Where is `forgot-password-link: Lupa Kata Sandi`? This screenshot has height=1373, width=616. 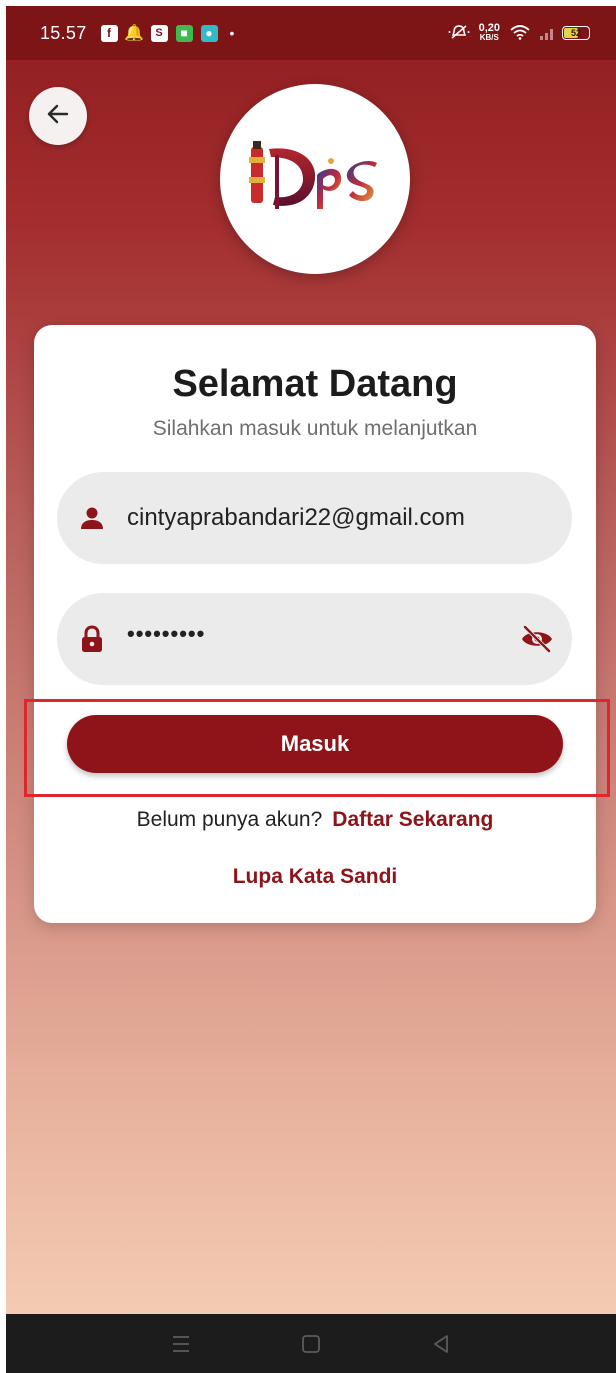
forgot-password-link: Lupa Kata Sandi is located at coordinates (315, 877).